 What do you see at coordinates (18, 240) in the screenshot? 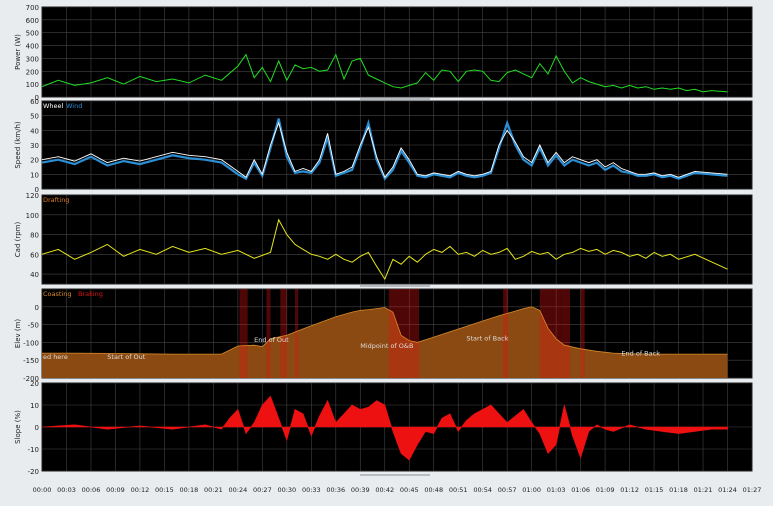
I see `cadence-axis-label: Cad (rpm)` at bounding box center [18, 240].